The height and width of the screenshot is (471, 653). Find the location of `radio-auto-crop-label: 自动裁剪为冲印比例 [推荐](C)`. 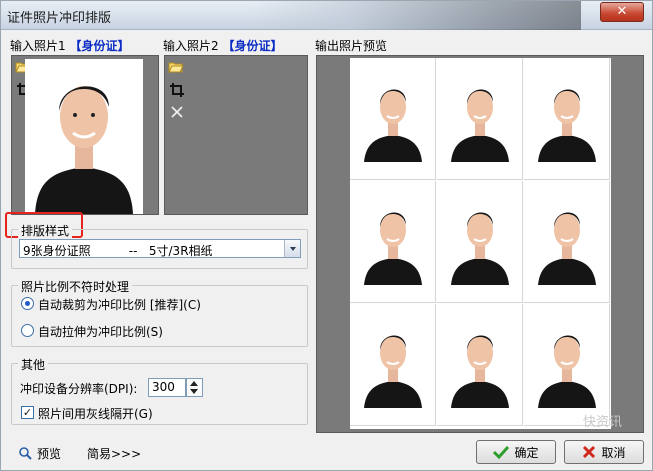

radio-auto-crop-label: 自动裁剪为冲印比例 [推荐](C) is located at coordinates (119, 304).